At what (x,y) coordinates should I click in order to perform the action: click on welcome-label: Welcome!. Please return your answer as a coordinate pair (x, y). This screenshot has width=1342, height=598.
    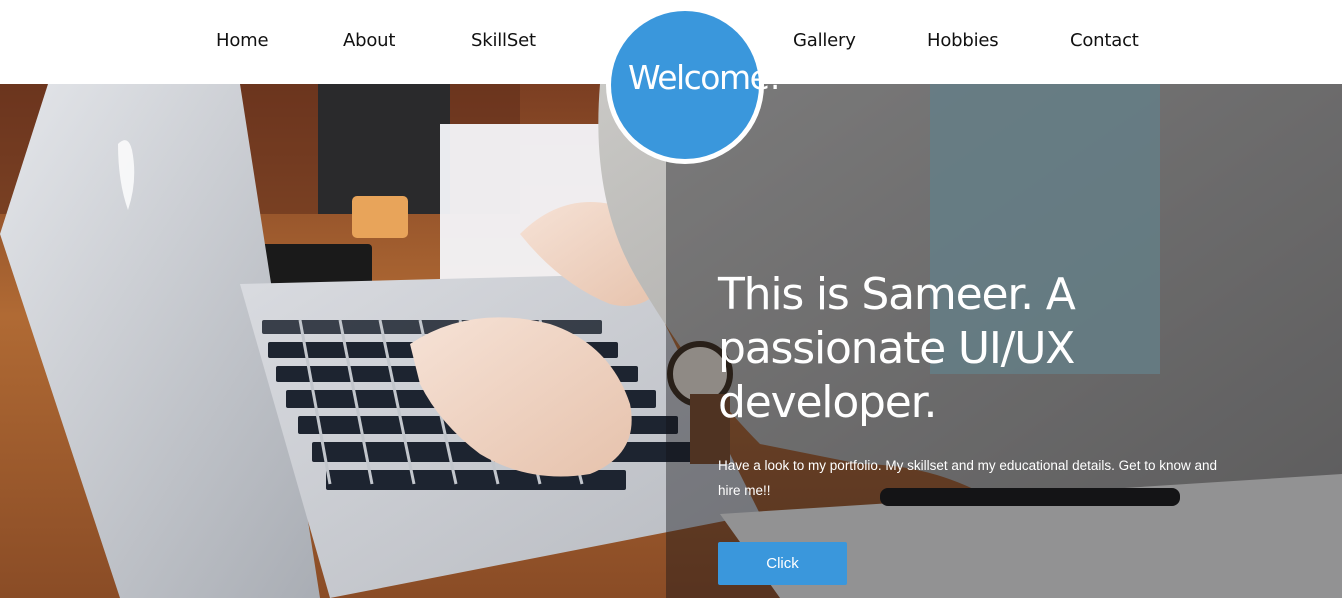
    Looking at the image, I should click on (705, 77).